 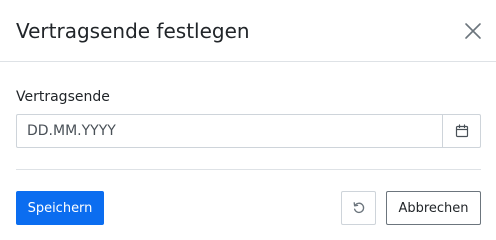 I want to click on cancel-button: Abbrechen, so click(x=433, y=208).